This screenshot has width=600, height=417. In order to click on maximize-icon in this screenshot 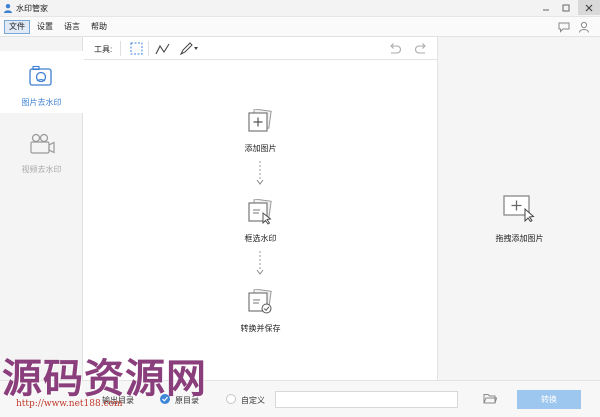, I will do `click(566, 7)`.